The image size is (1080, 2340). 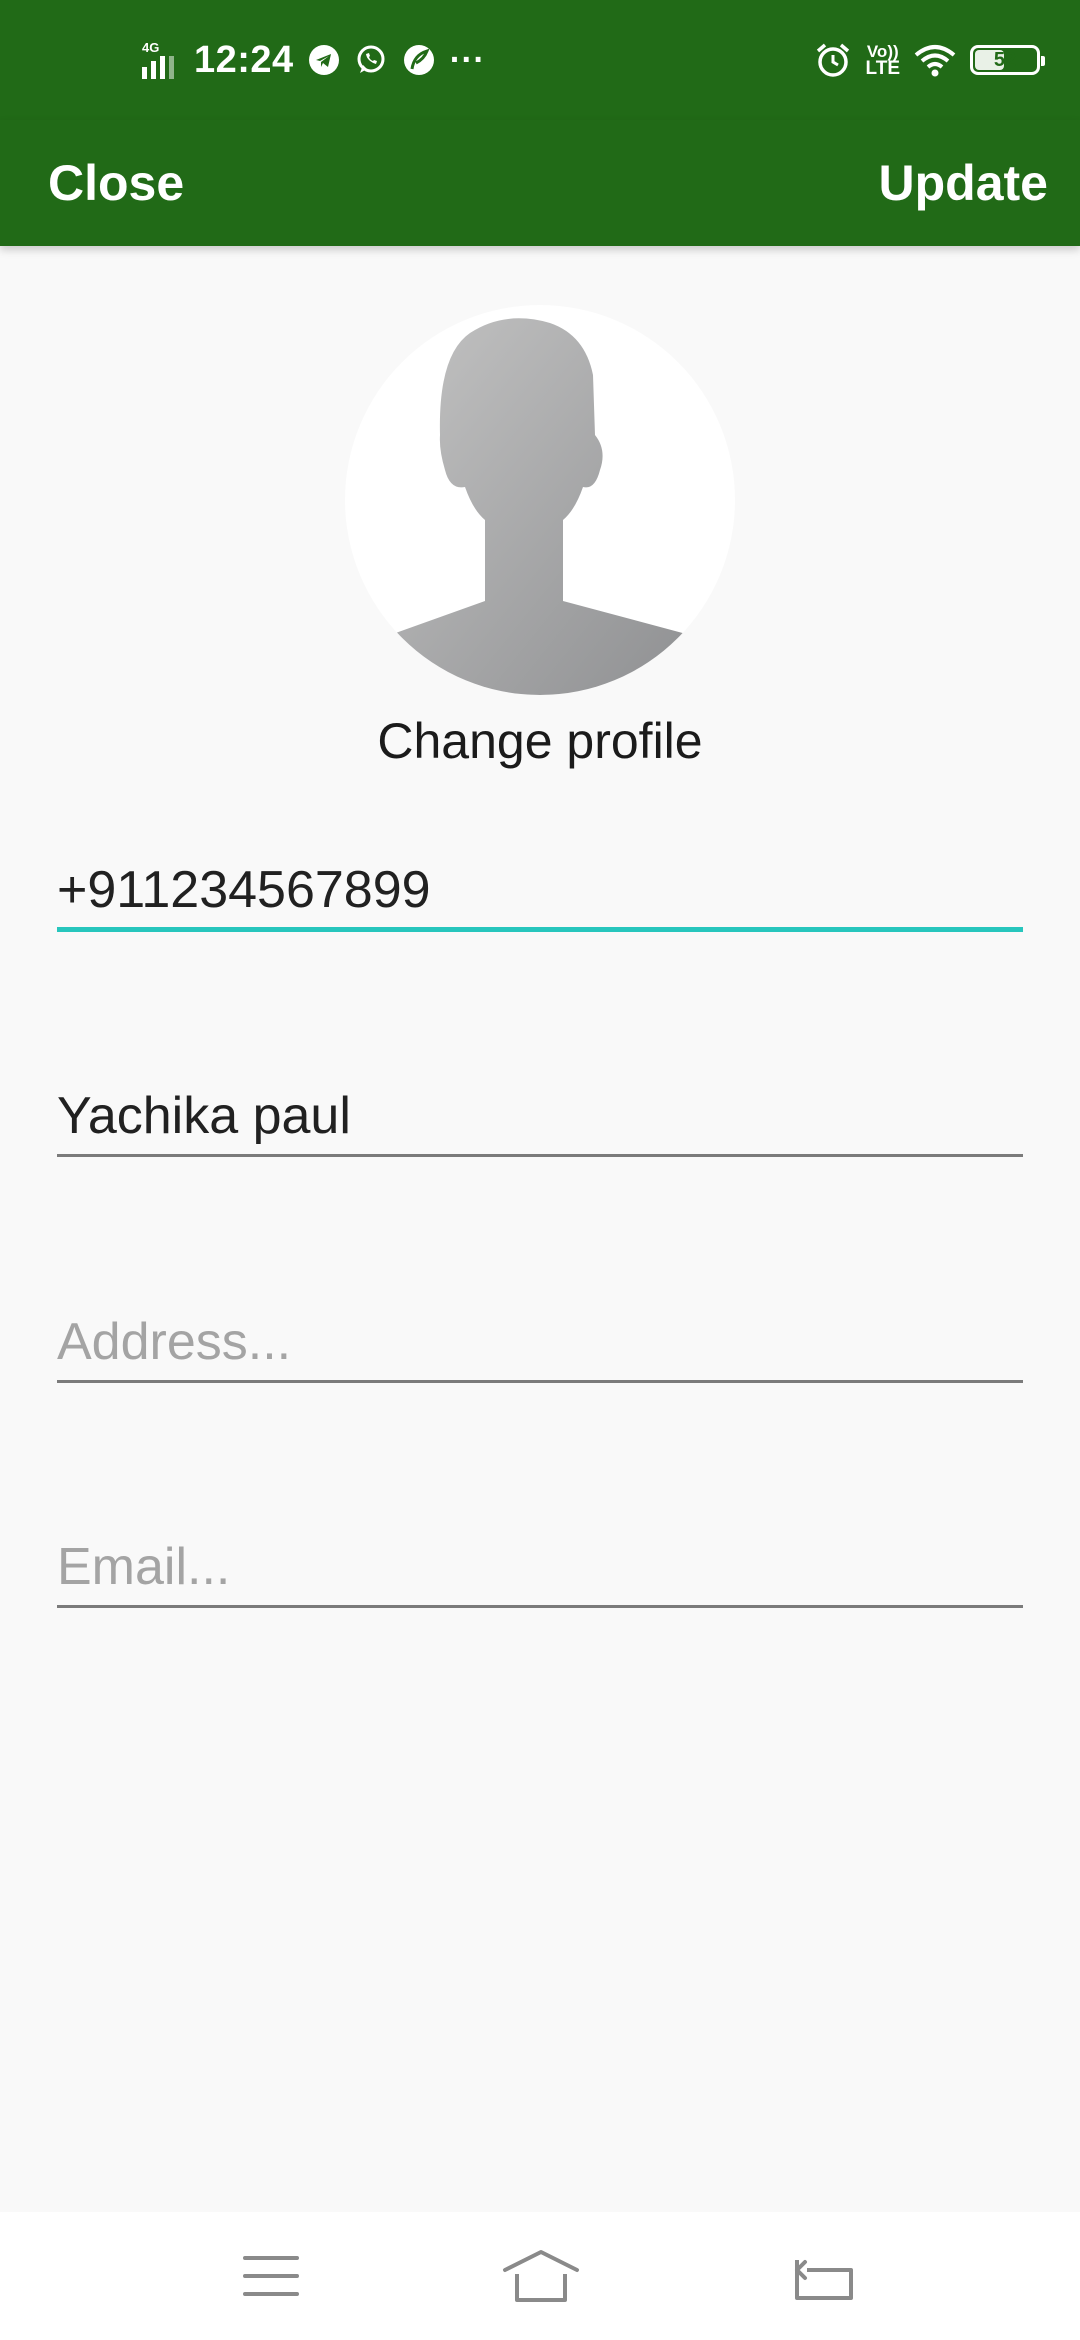 I want to click on wifi-icon, so click(x=935, y=61).